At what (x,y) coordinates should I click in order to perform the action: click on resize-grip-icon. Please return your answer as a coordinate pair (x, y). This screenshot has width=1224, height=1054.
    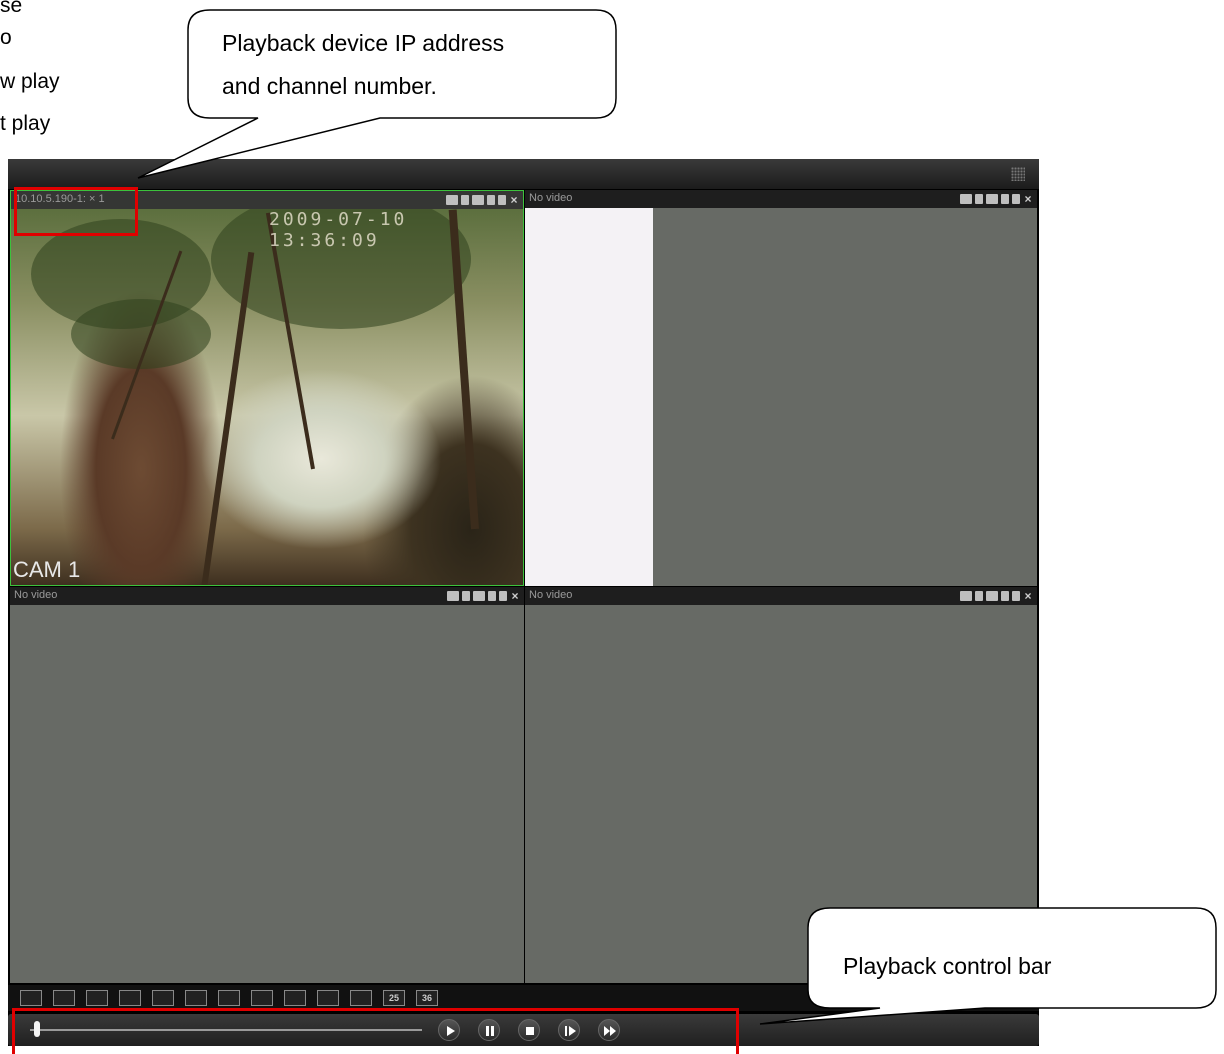
    Looking at the image, I should click on (1018, 174).